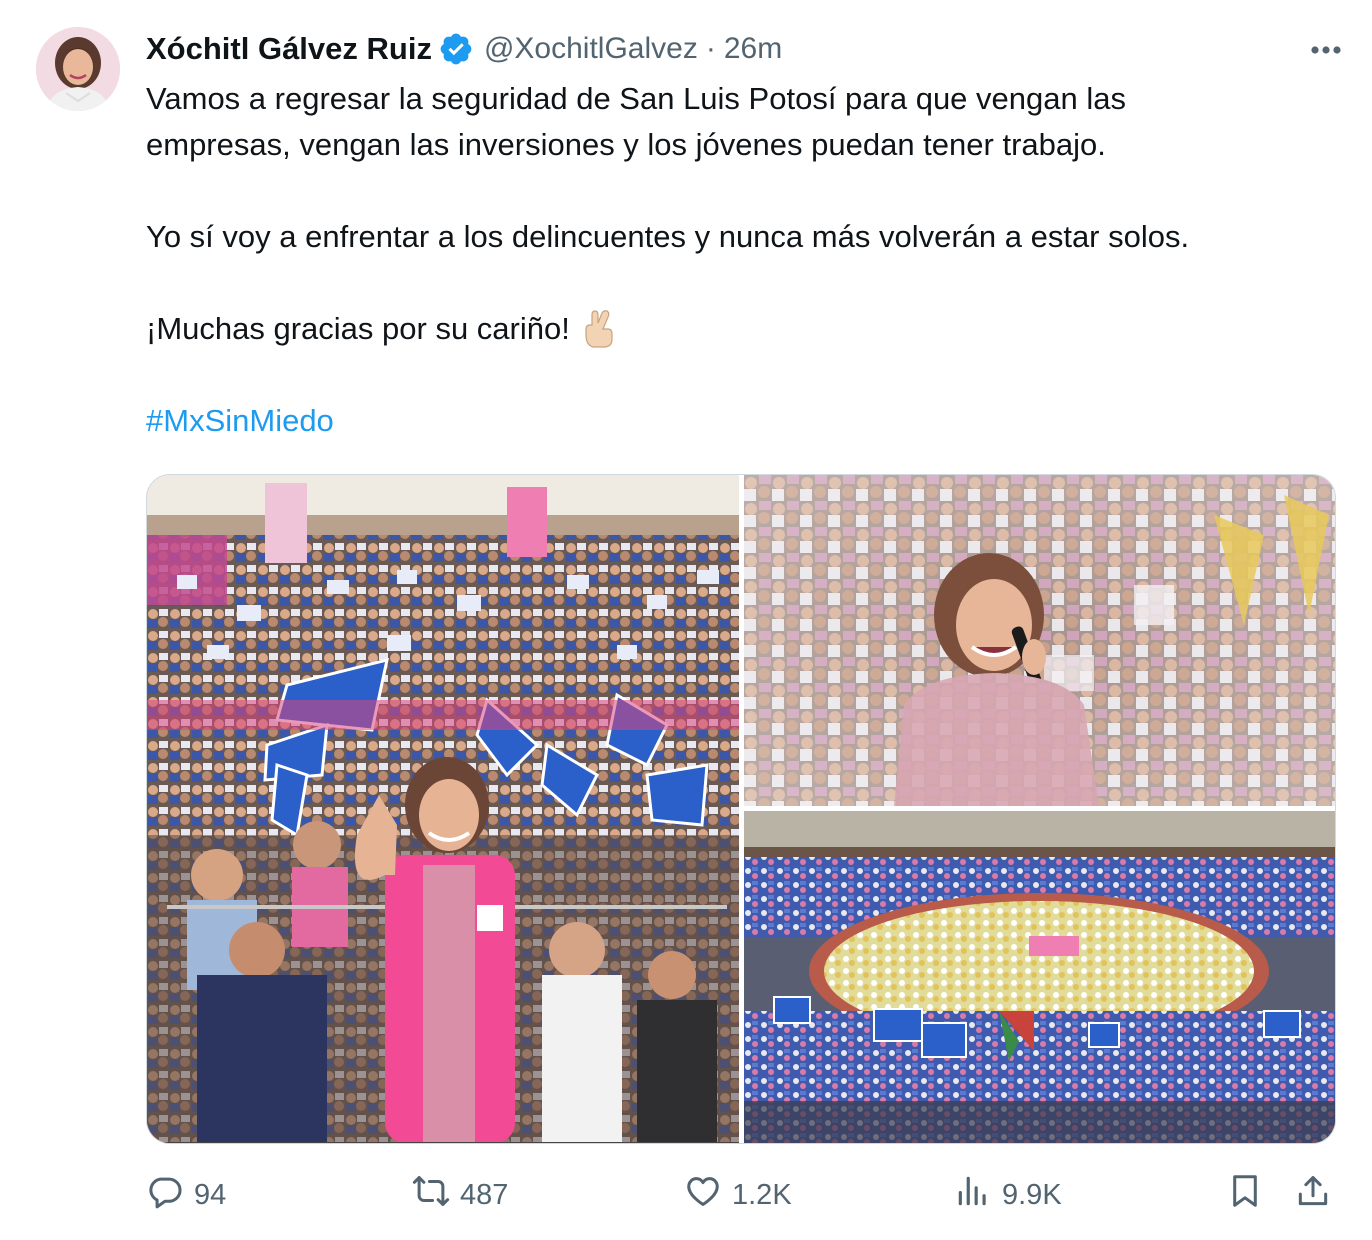 This screenshot has height=1240, width=1372. I want to click on author-handle: @XochitlGalvez, so click(591, 49).